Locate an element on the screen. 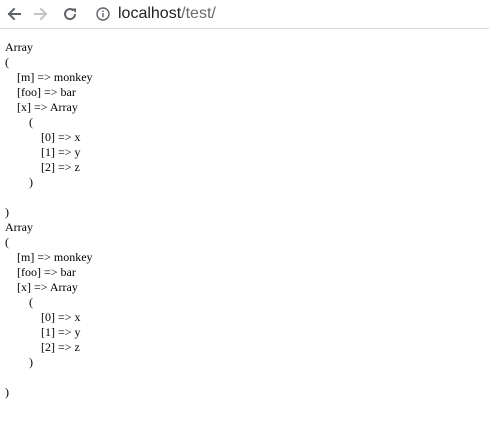  browser-toolbar: localhost/test/ is located at coordinates (244, 14).